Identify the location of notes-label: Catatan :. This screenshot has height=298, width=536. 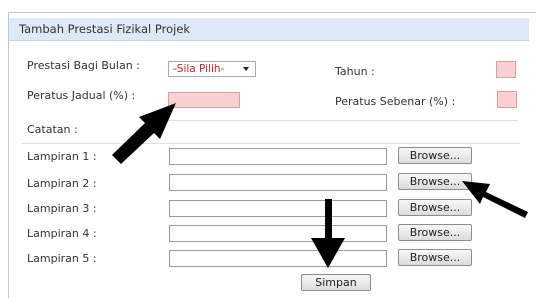
(52, 129).